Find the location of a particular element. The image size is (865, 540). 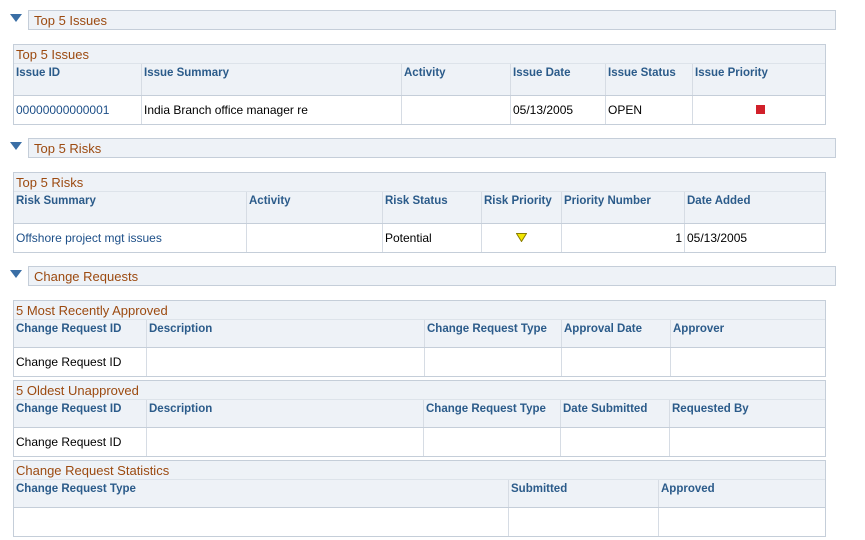

approved-cell is located at coordinates (742, 522).